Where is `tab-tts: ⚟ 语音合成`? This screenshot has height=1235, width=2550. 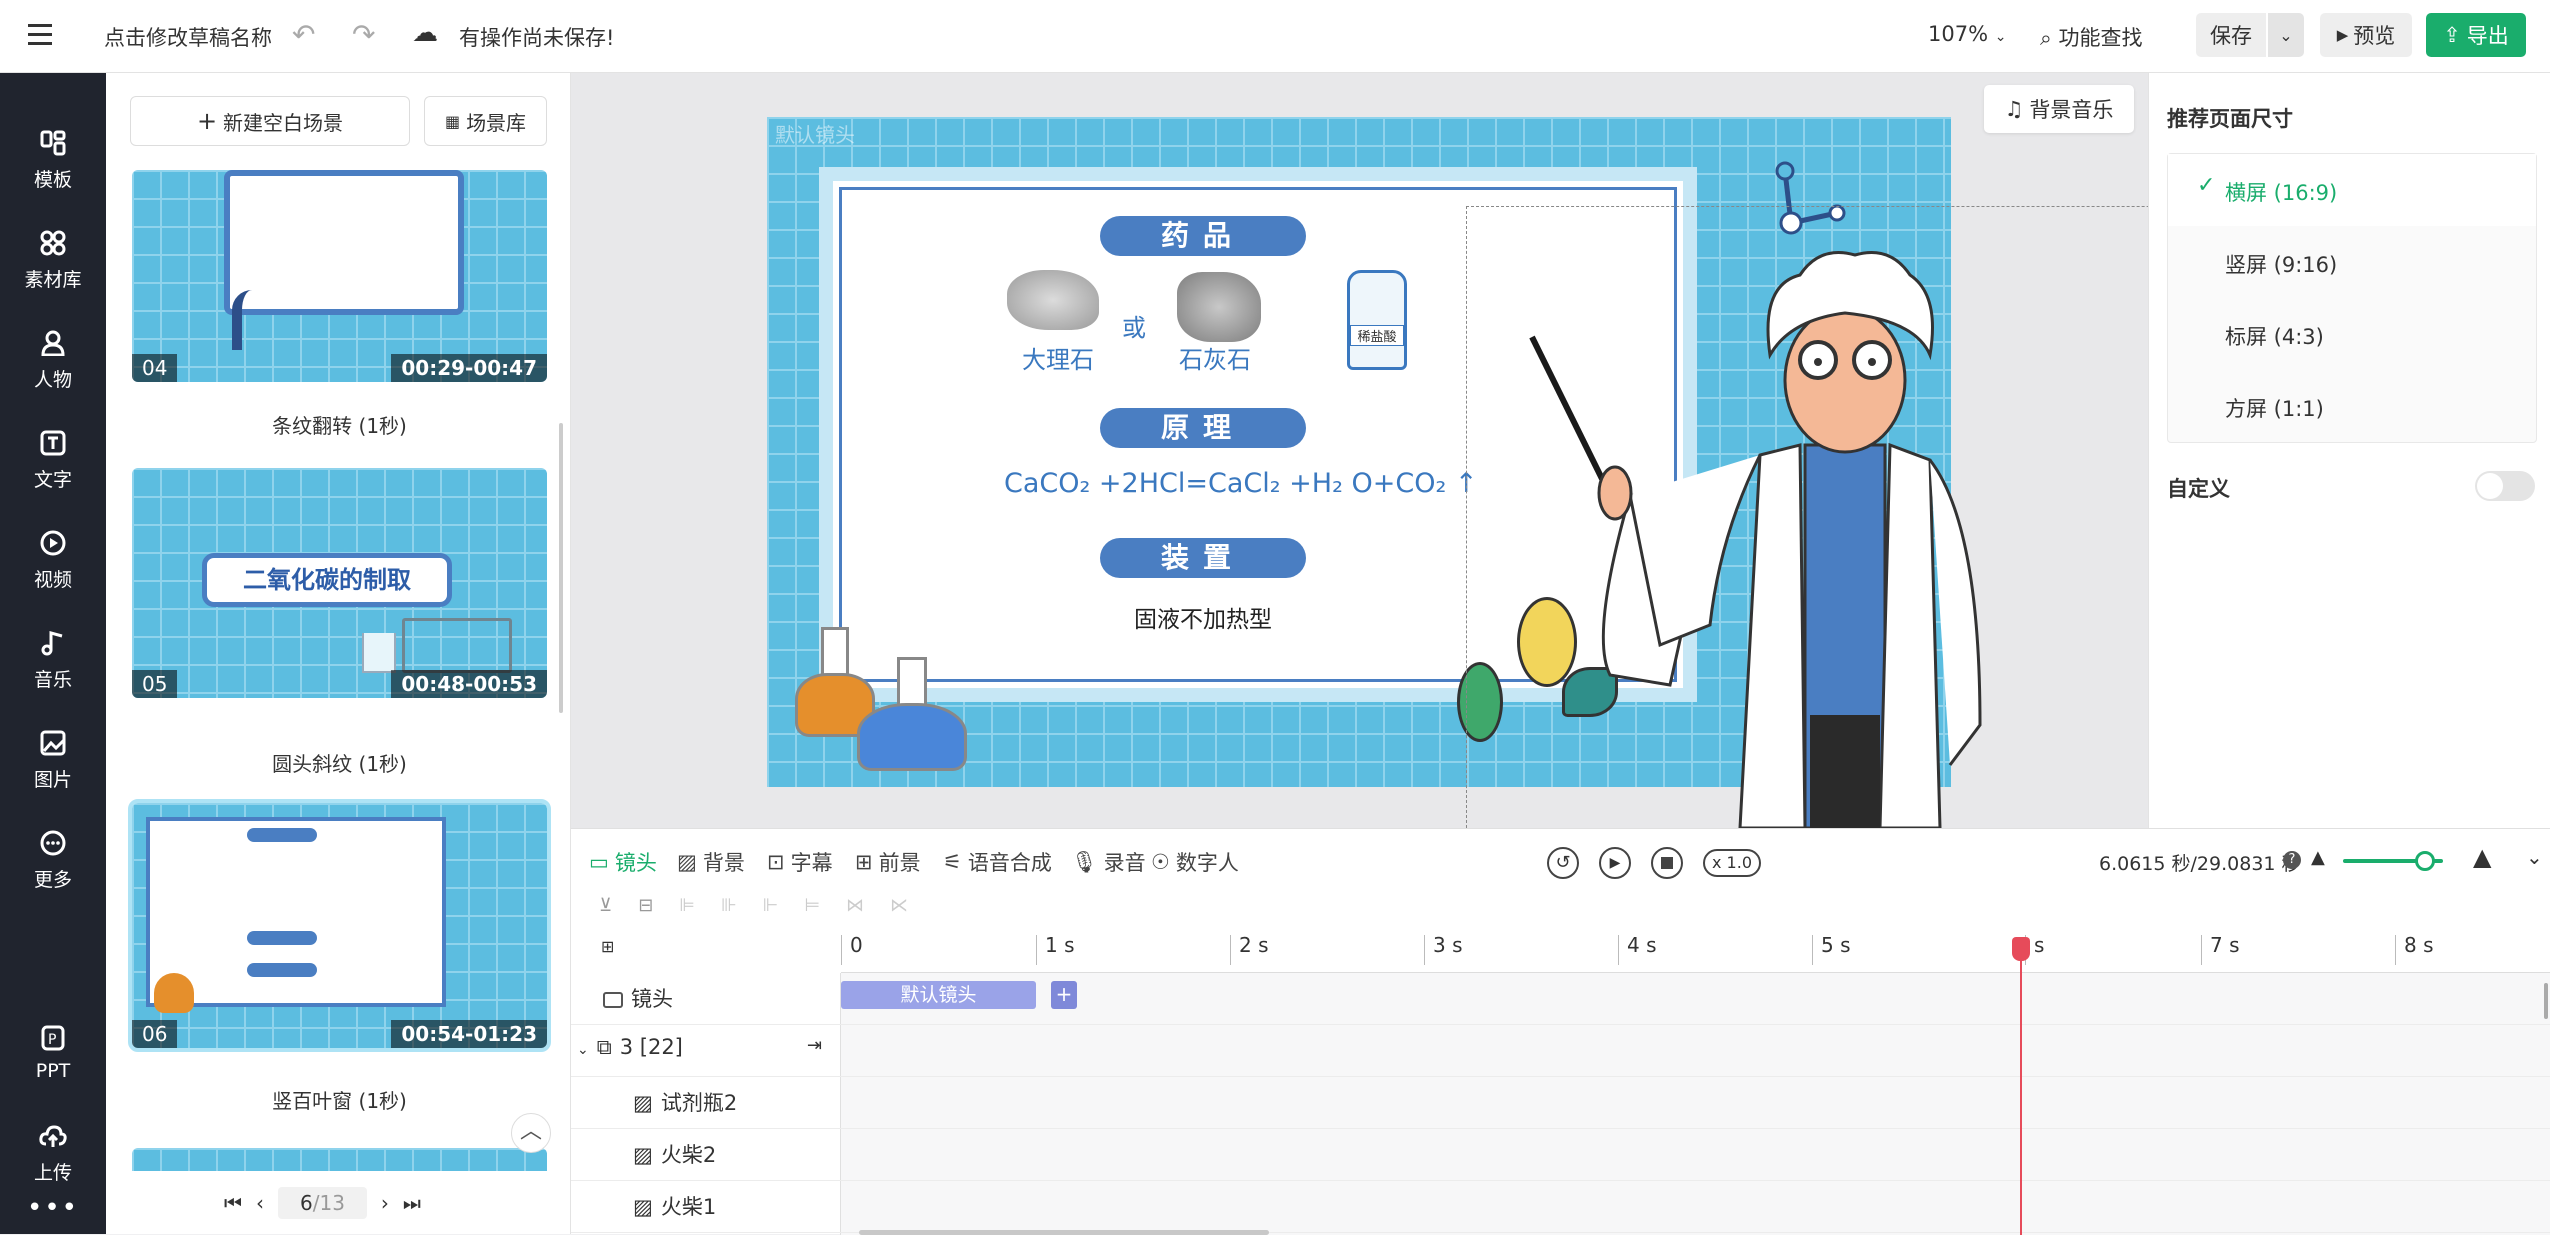
tab-tts: ⚟ 语音合成 is located at coordinates (997, 862).